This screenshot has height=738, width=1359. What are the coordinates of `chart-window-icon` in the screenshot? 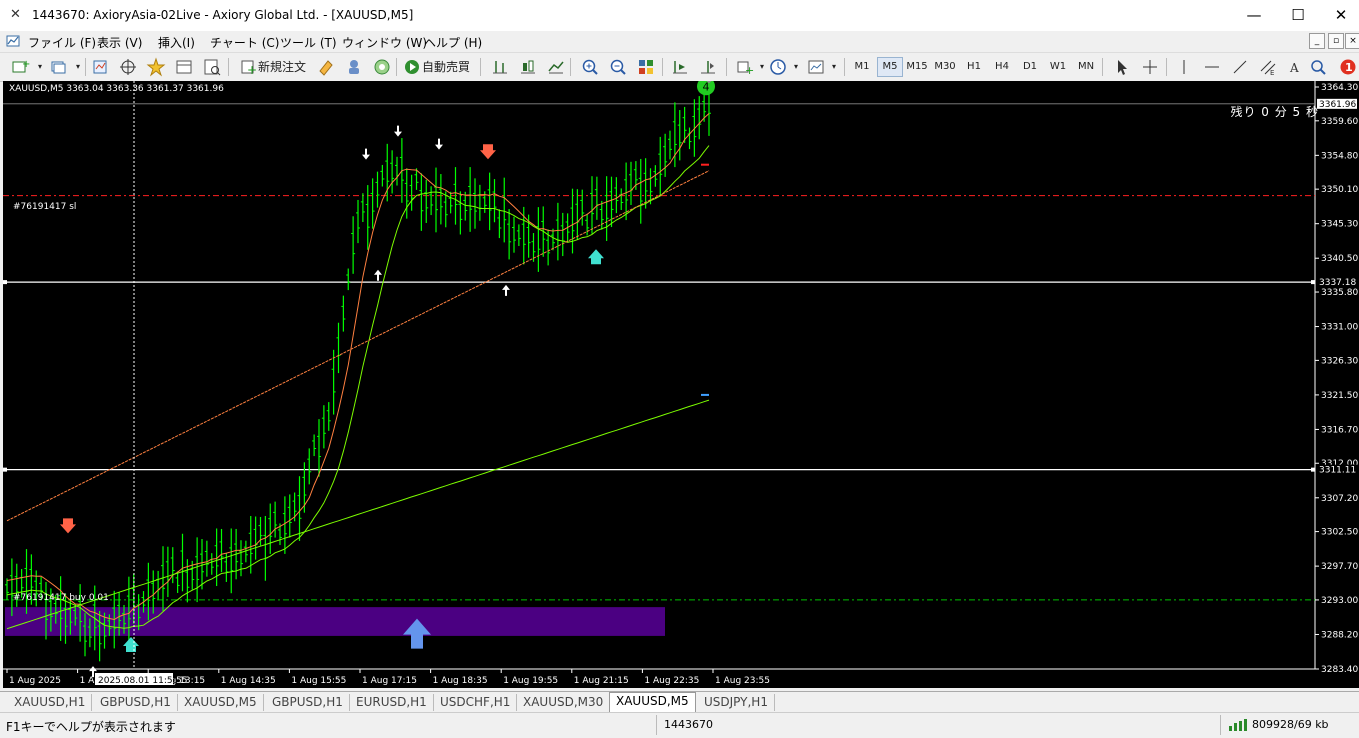 It's located at (13, 41).